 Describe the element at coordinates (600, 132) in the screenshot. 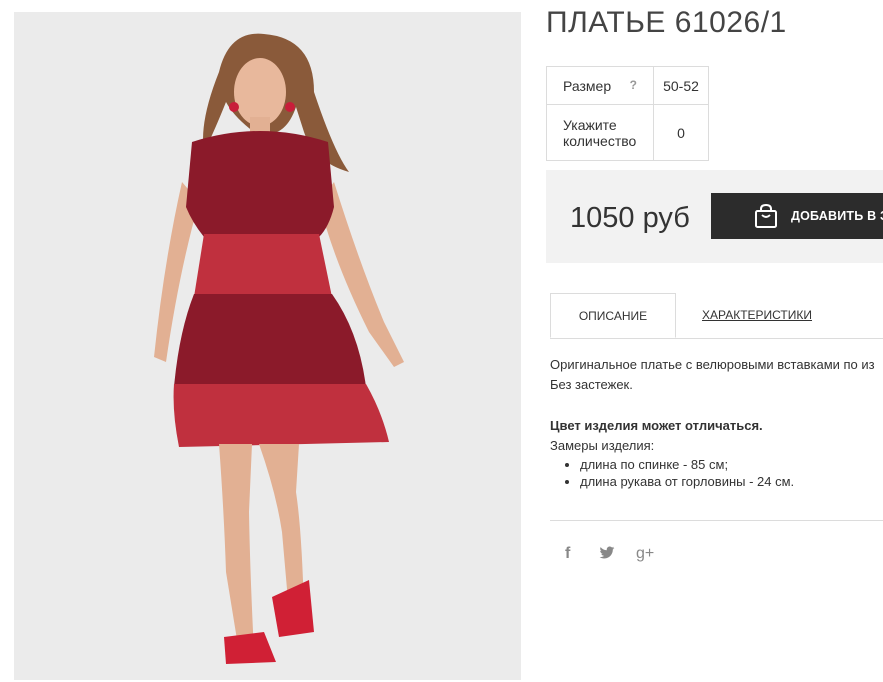

I see `quantity-label: Укажите количество` at that location.